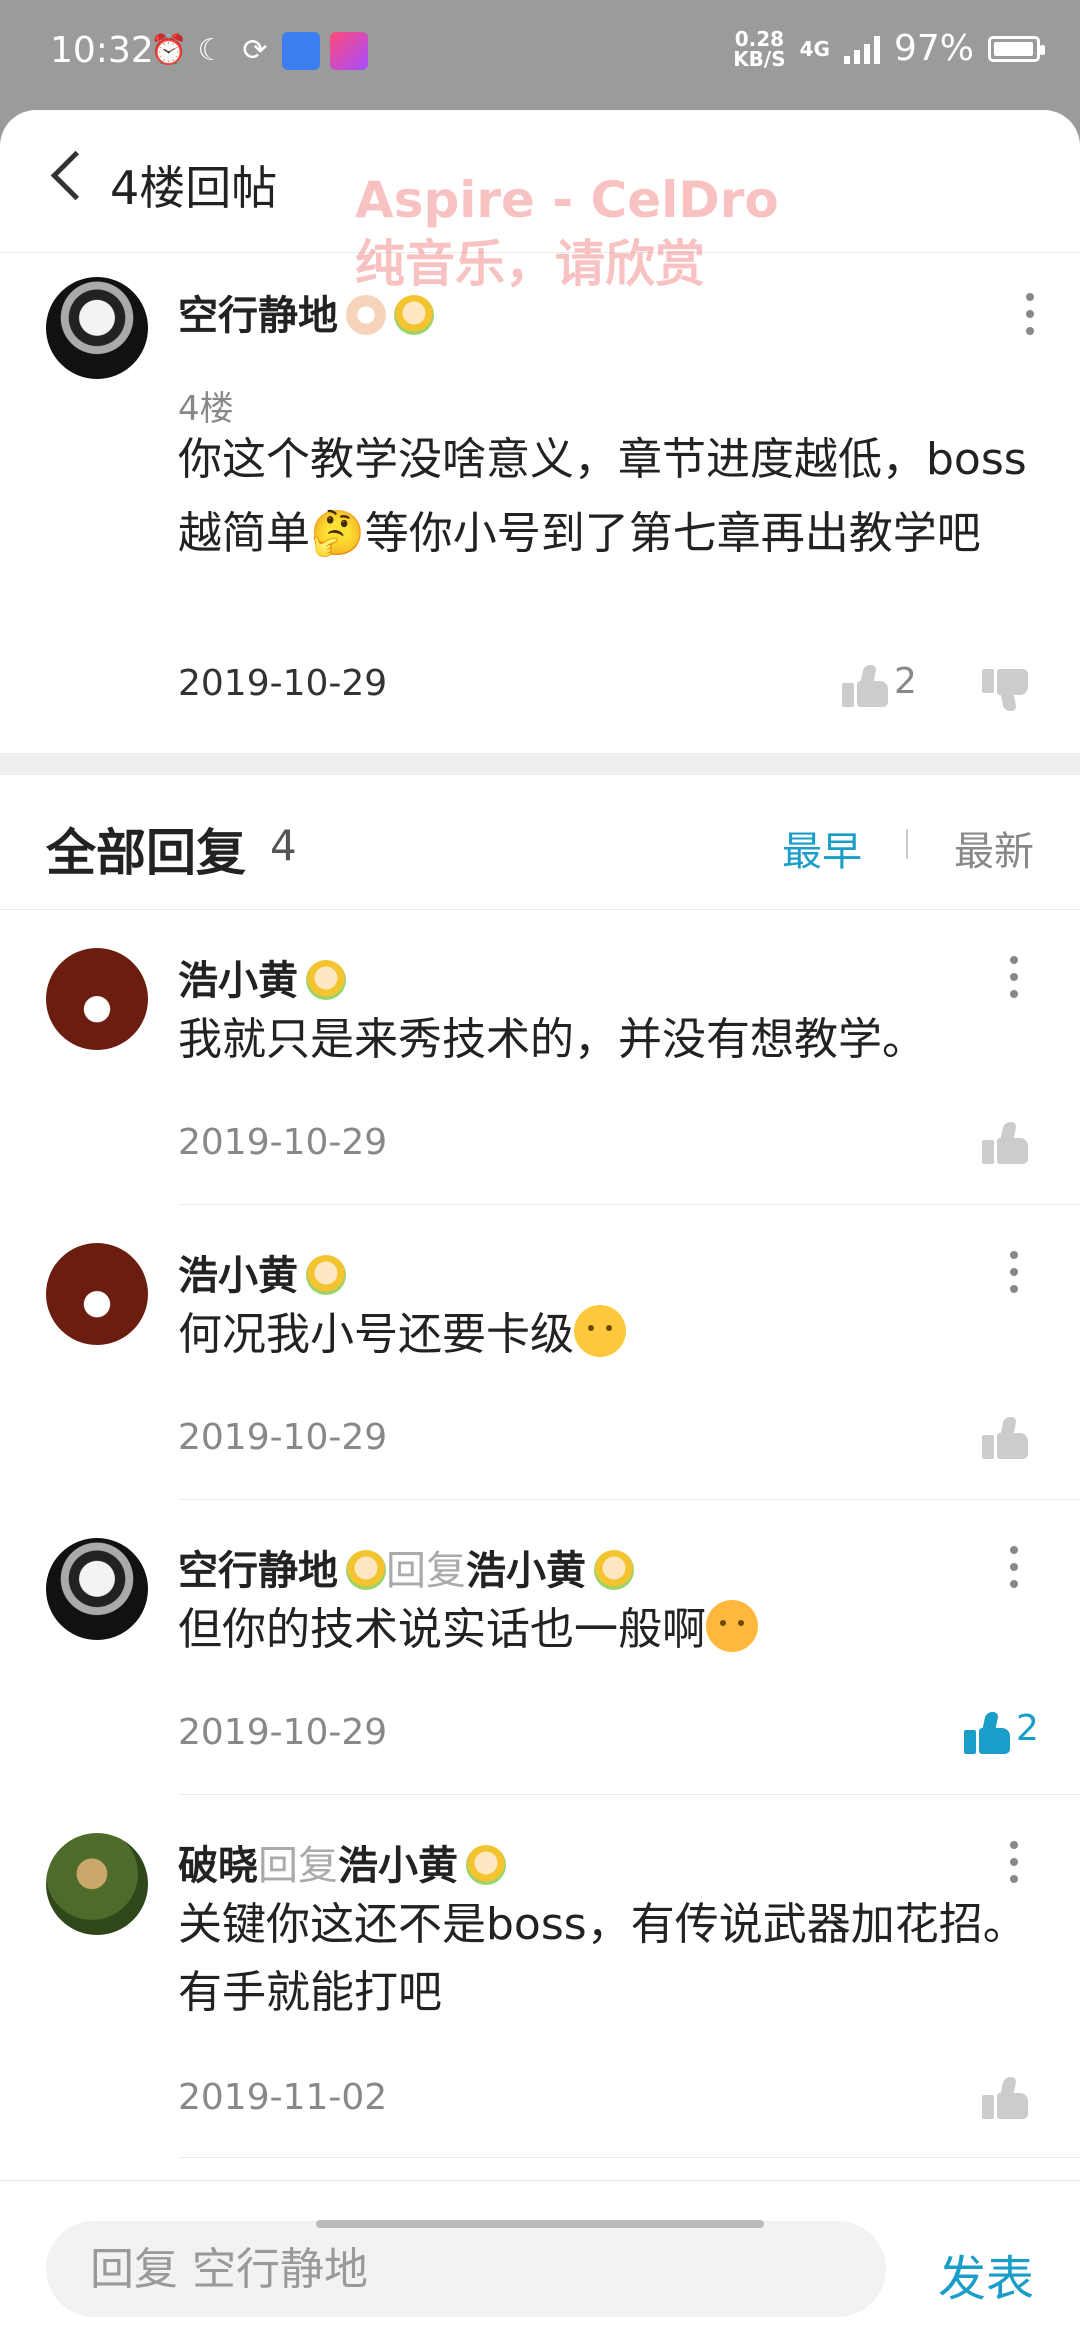  I want to click on replies-title: 全部回复, so click(146, 853).